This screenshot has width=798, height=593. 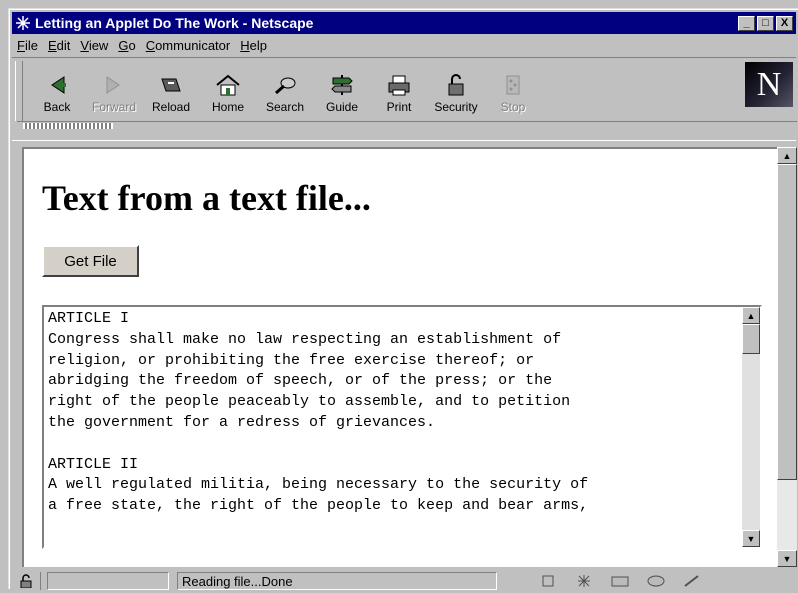 I want to click on home-button: Home, so click(x=228, y=89).